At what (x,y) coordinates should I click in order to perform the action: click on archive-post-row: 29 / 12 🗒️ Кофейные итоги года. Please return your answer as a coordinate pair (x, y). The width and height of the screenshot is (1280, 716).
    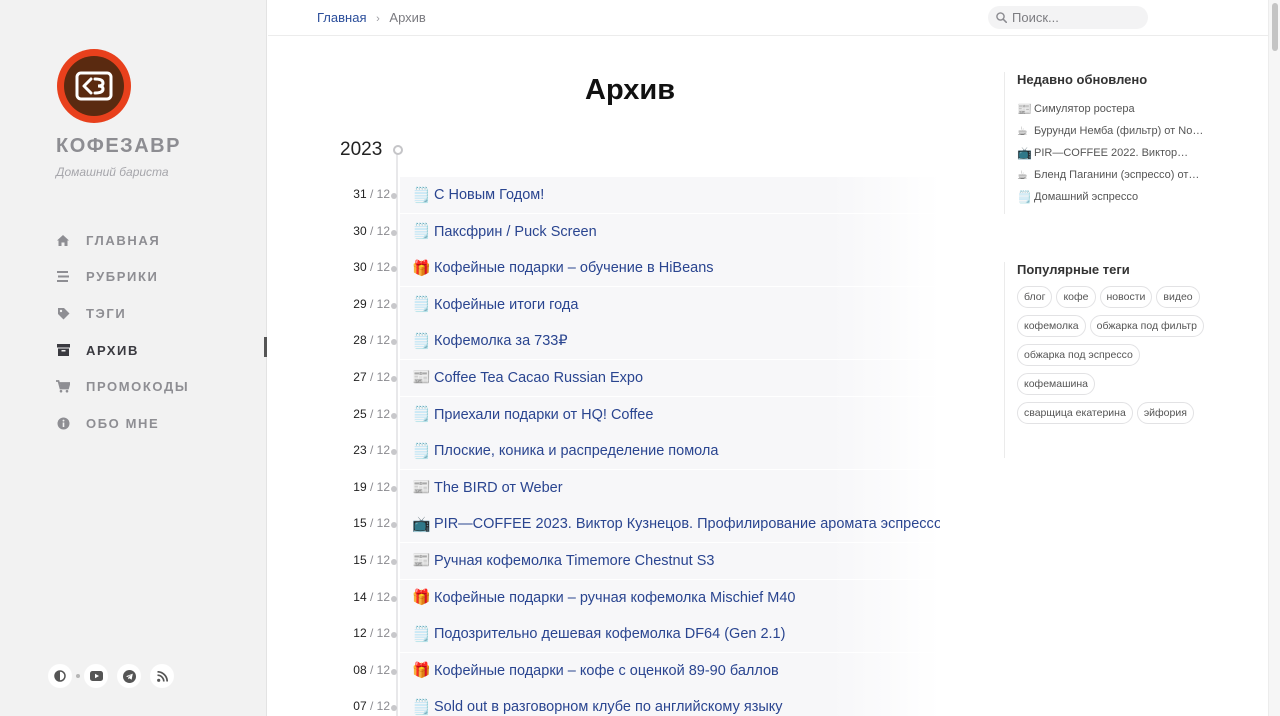
    Looking at the image, I should click on (635, 305).